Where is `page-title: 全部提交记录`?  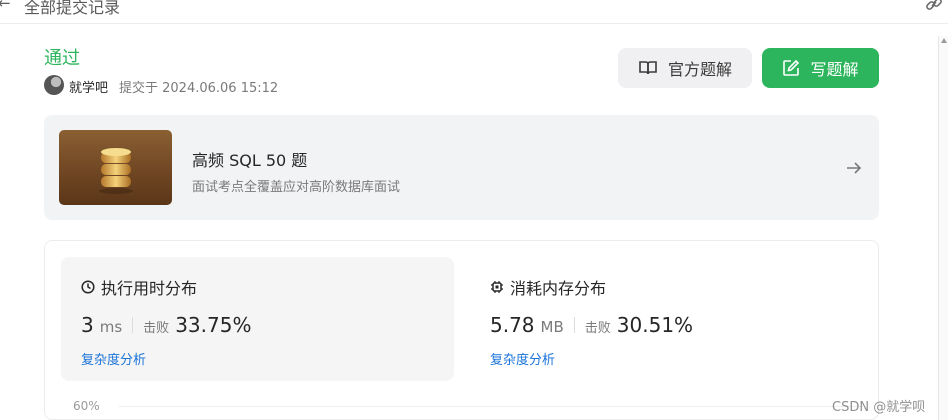 page-title: 全部提交记录 is located at coordinates (72, 8).